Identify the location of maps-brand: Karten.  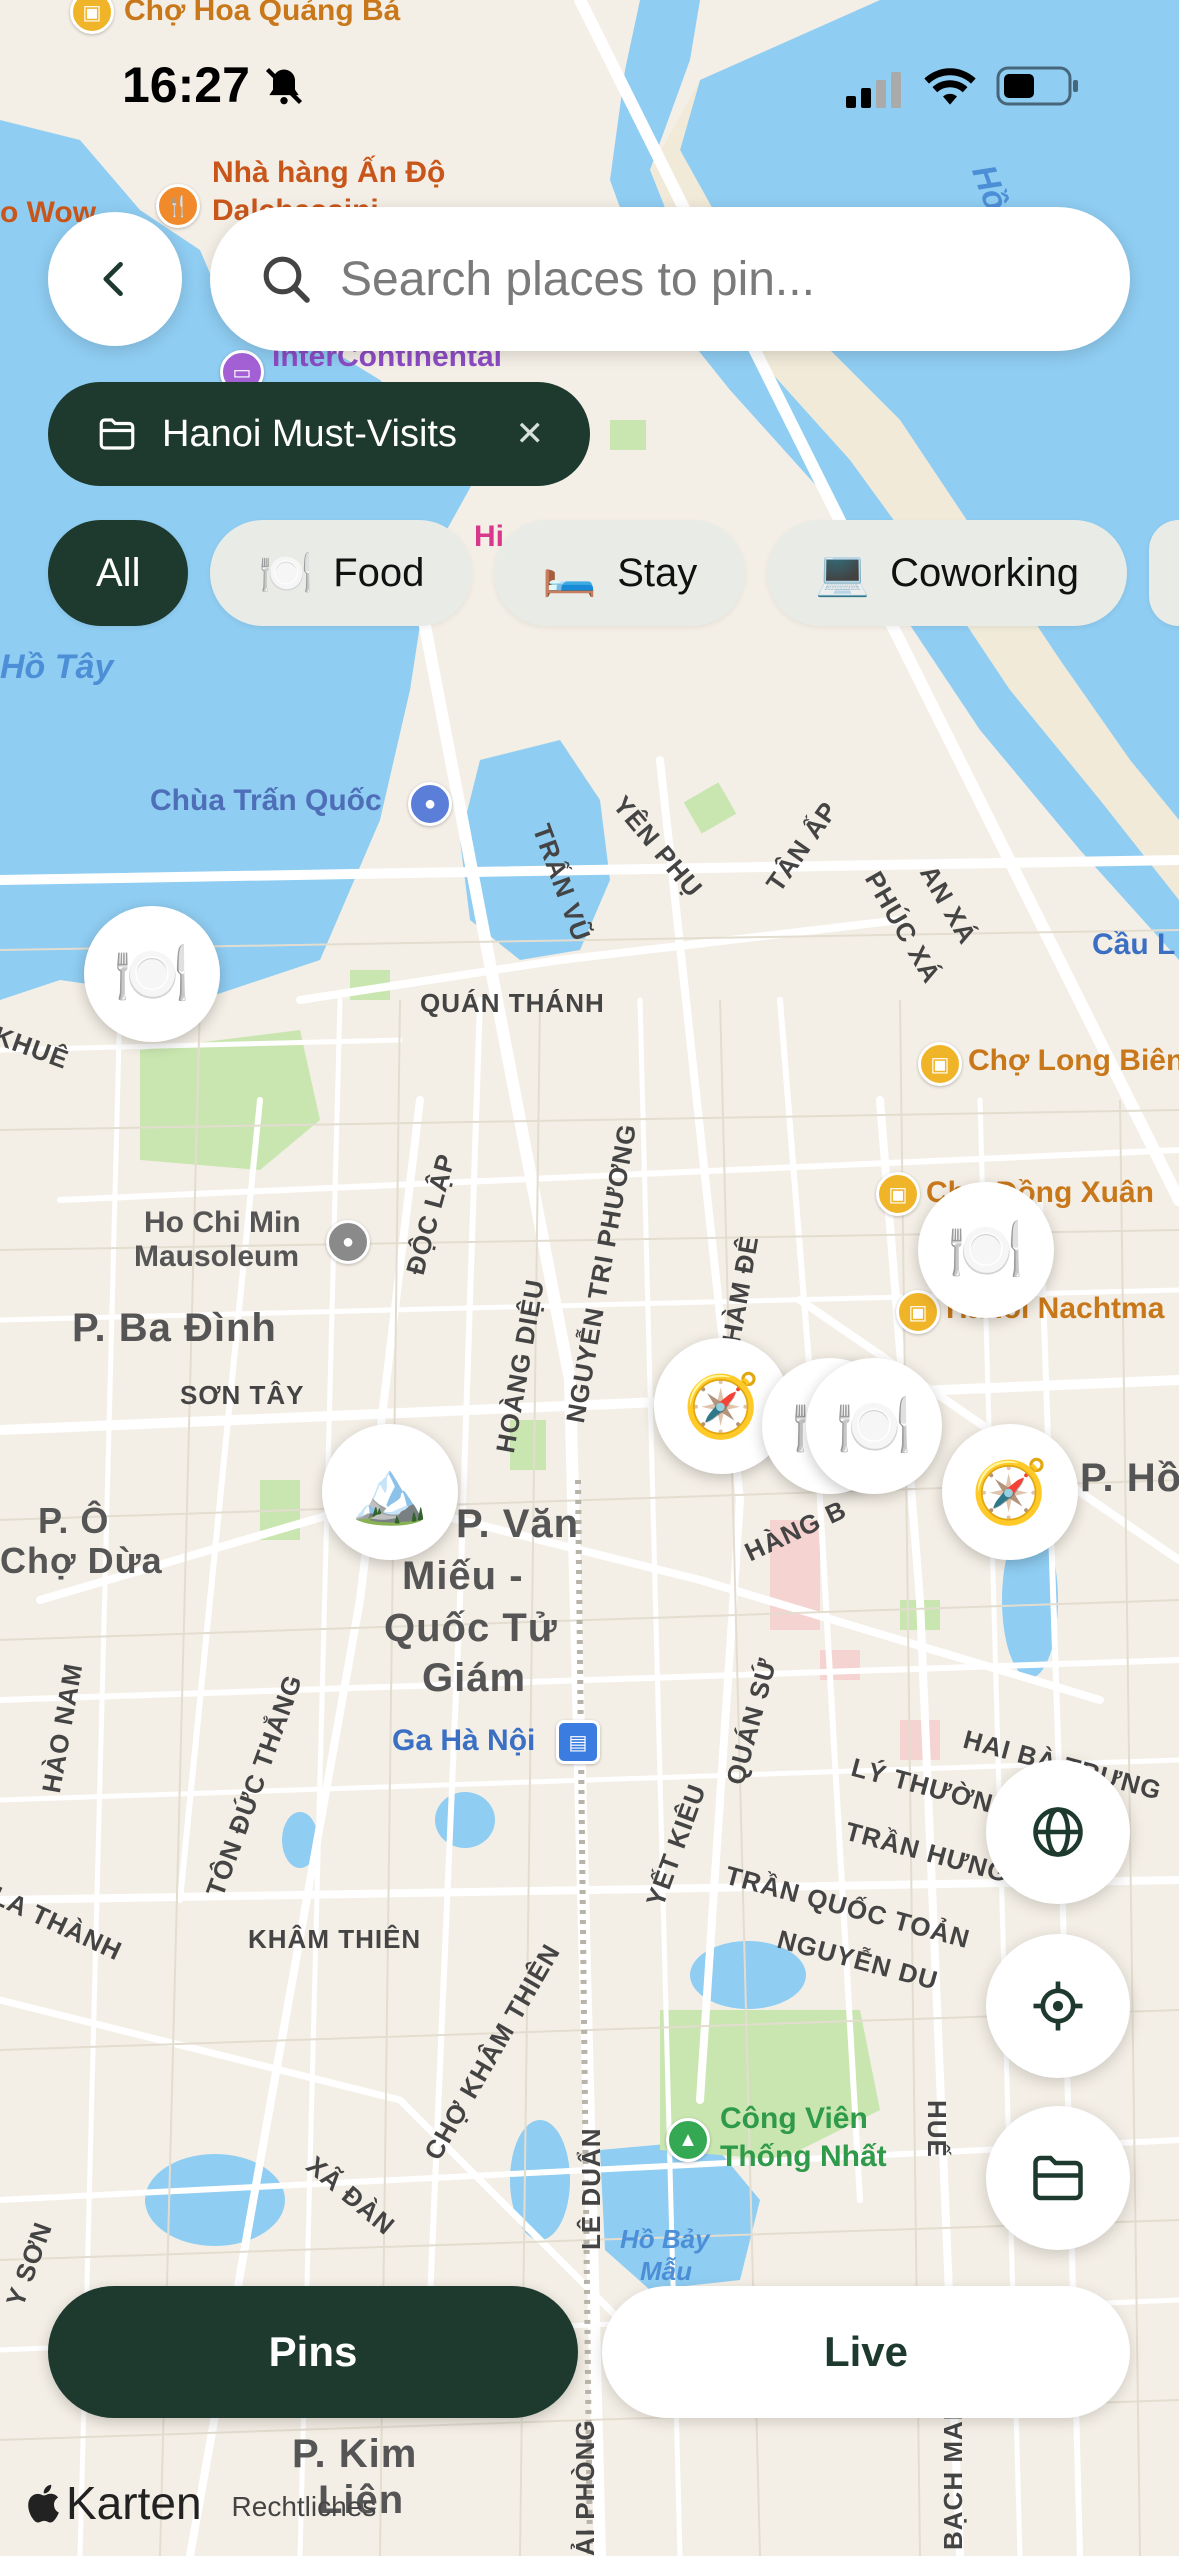
(113, 2503).